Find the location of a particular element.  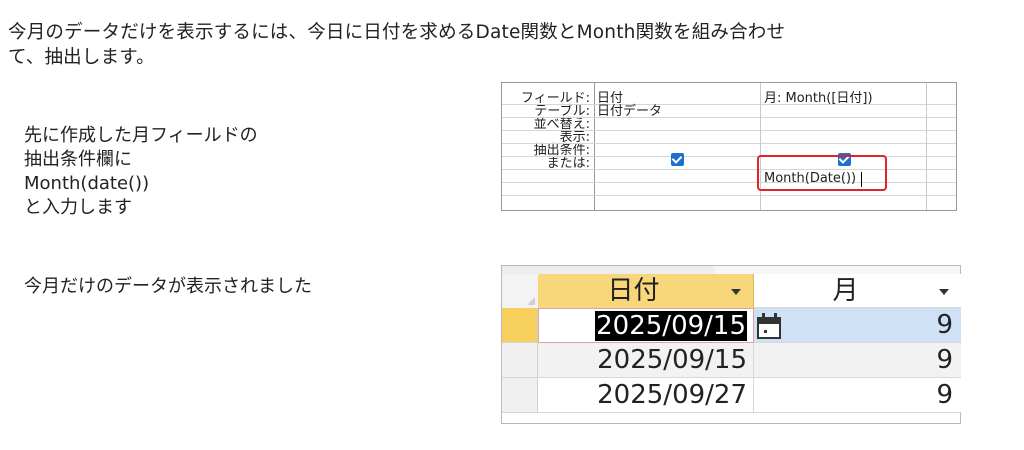

column-header-date: 日付 is located at coordinates (646, 291).